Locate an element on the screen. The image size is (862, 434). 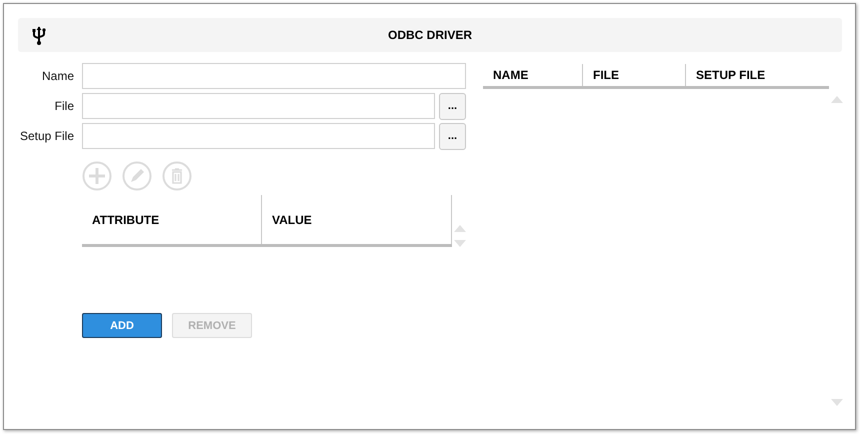
usb-icon is located at coordinates (39, 35).